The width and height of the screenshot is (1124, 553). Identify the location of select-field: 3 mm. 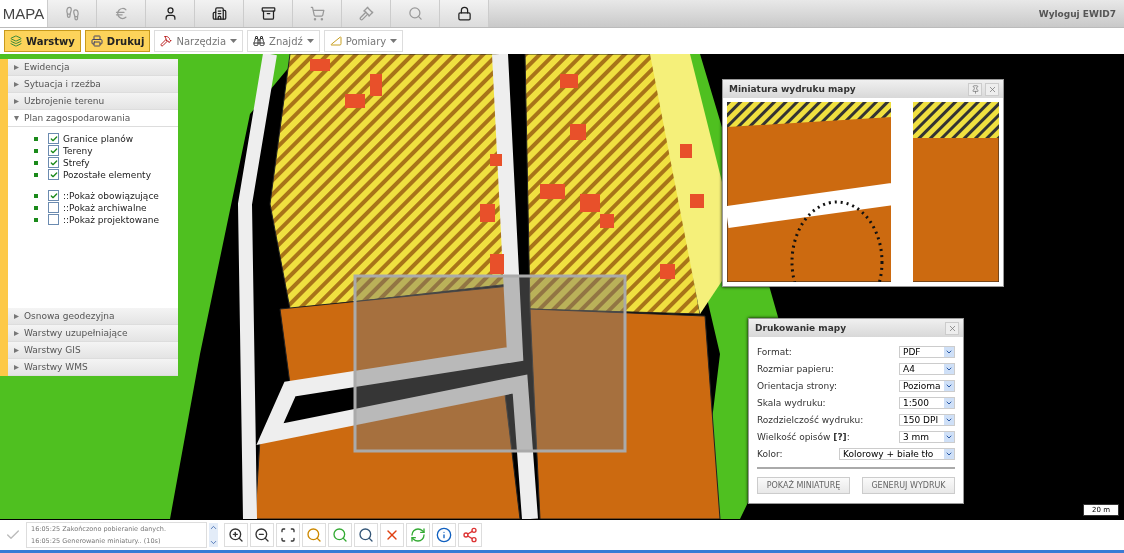
(927, 437).